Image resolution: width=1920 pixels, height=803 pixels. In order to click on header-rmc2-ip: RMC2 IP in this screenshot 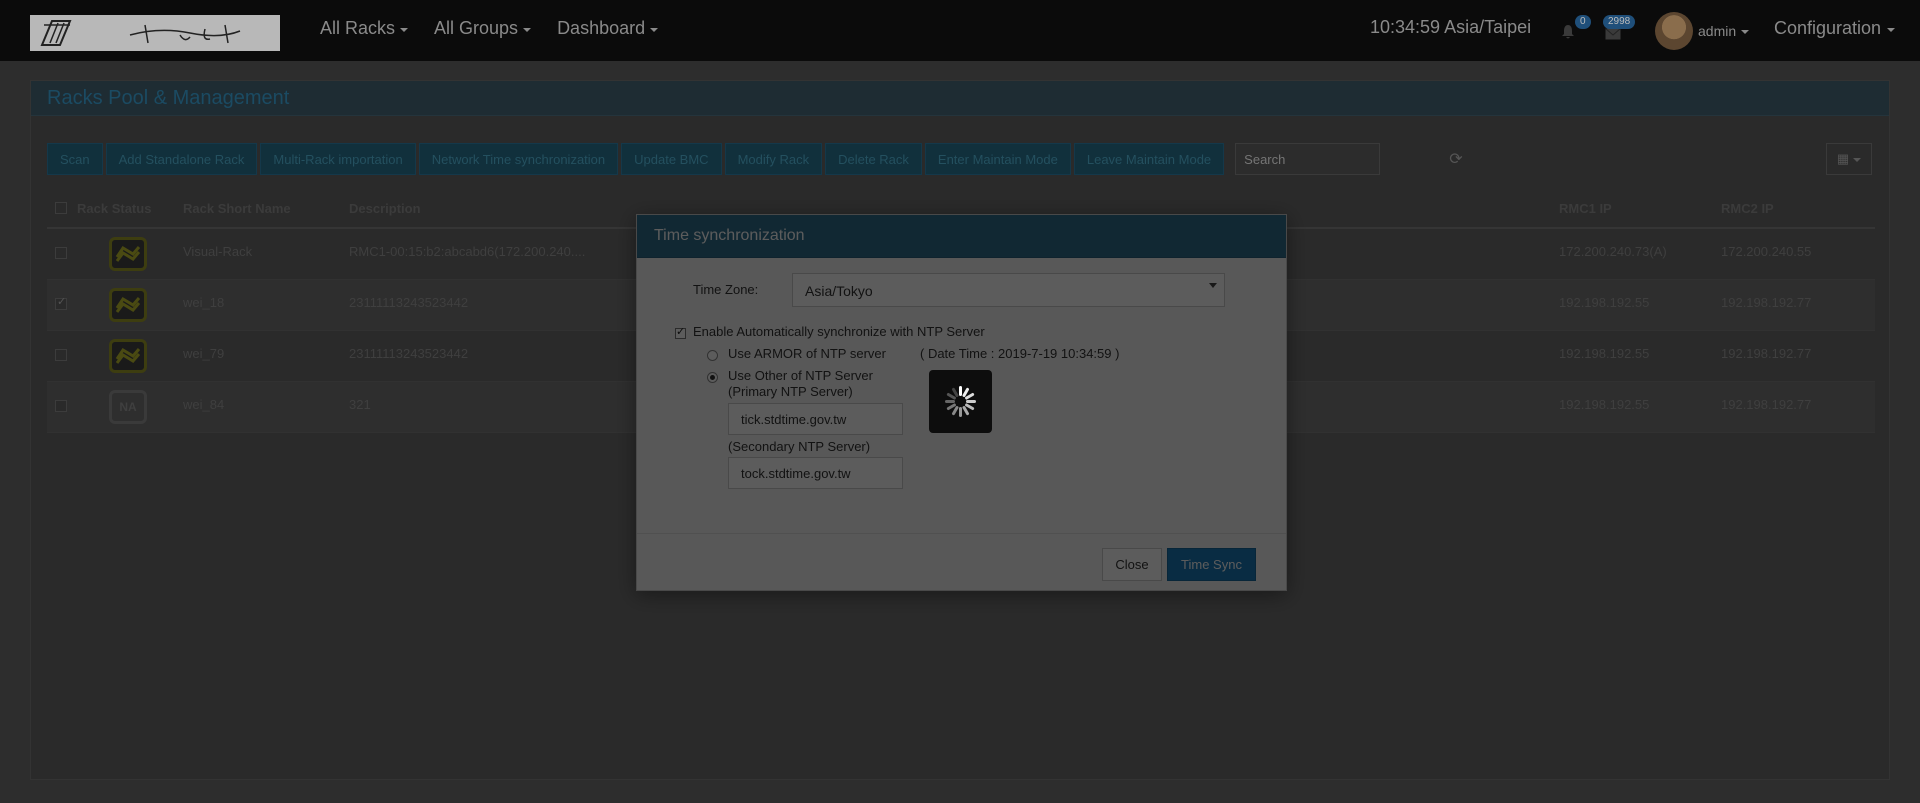, I will do `click(1747, 208)`.